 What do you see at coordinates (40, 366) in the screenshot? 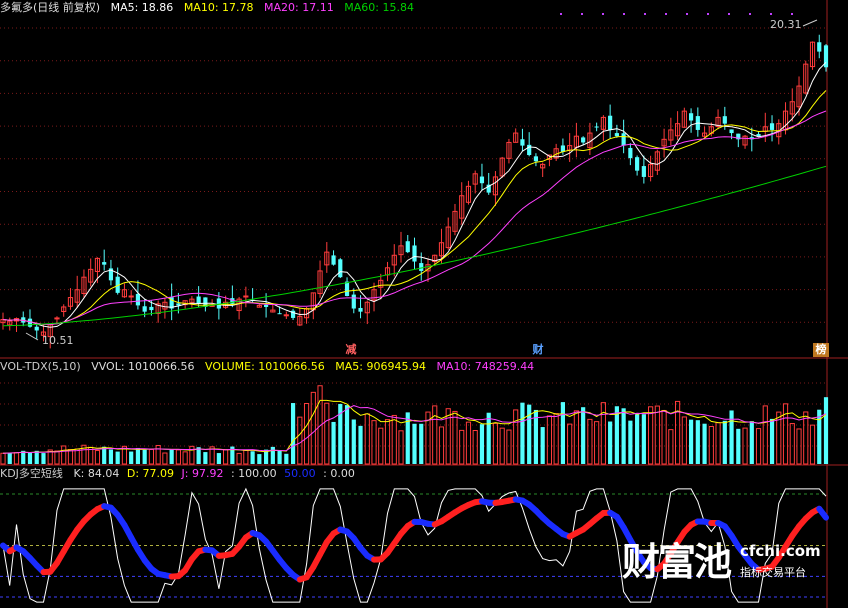
I see `vol-title: VOL-TDX(5,10)` at bounding box center [40, 366].